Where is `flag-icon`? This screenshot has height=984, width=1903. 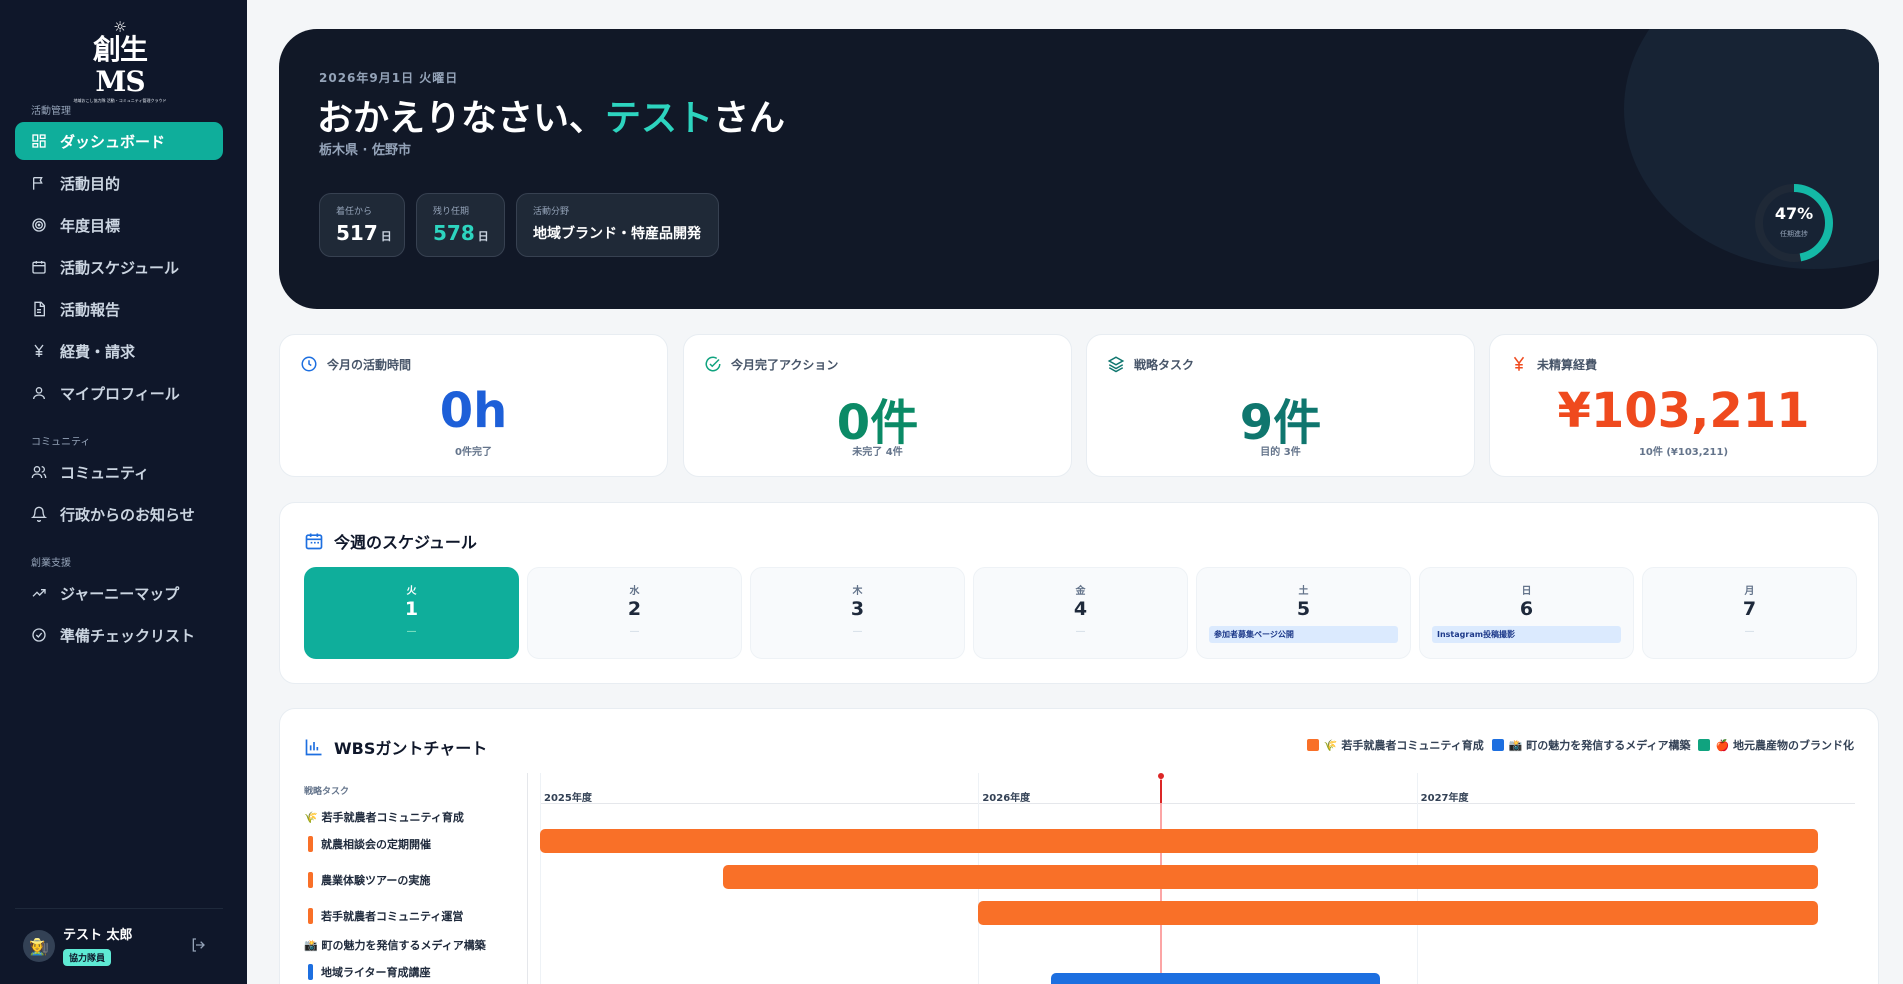
flag-icon is located at coordinates (38, 183).